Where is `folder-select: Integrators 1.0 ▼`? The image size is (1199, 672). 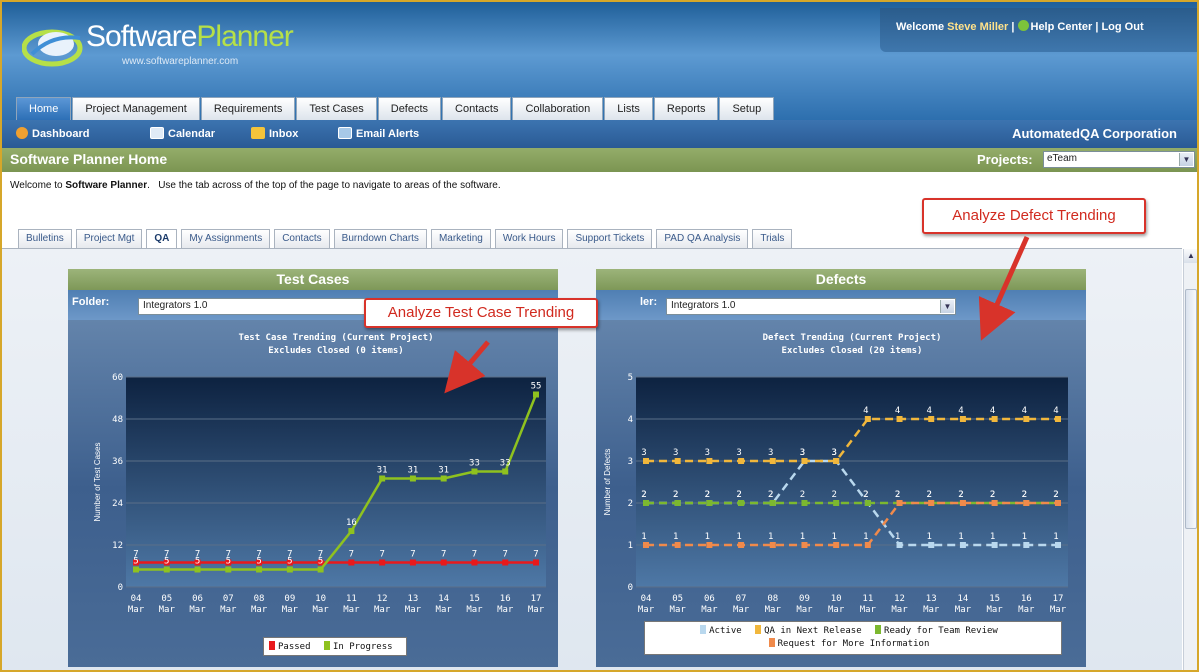 folder-select: Integrators 1.0 ▼ is located at coordinates (811, 306).